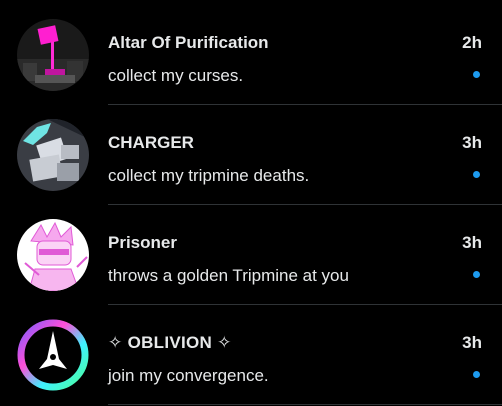 The image size is (502, 406). What do you see at coordinates (151, 142) in the screenshot?
I see `conversation-name: CHARGER` at bounding box center [151, 142].